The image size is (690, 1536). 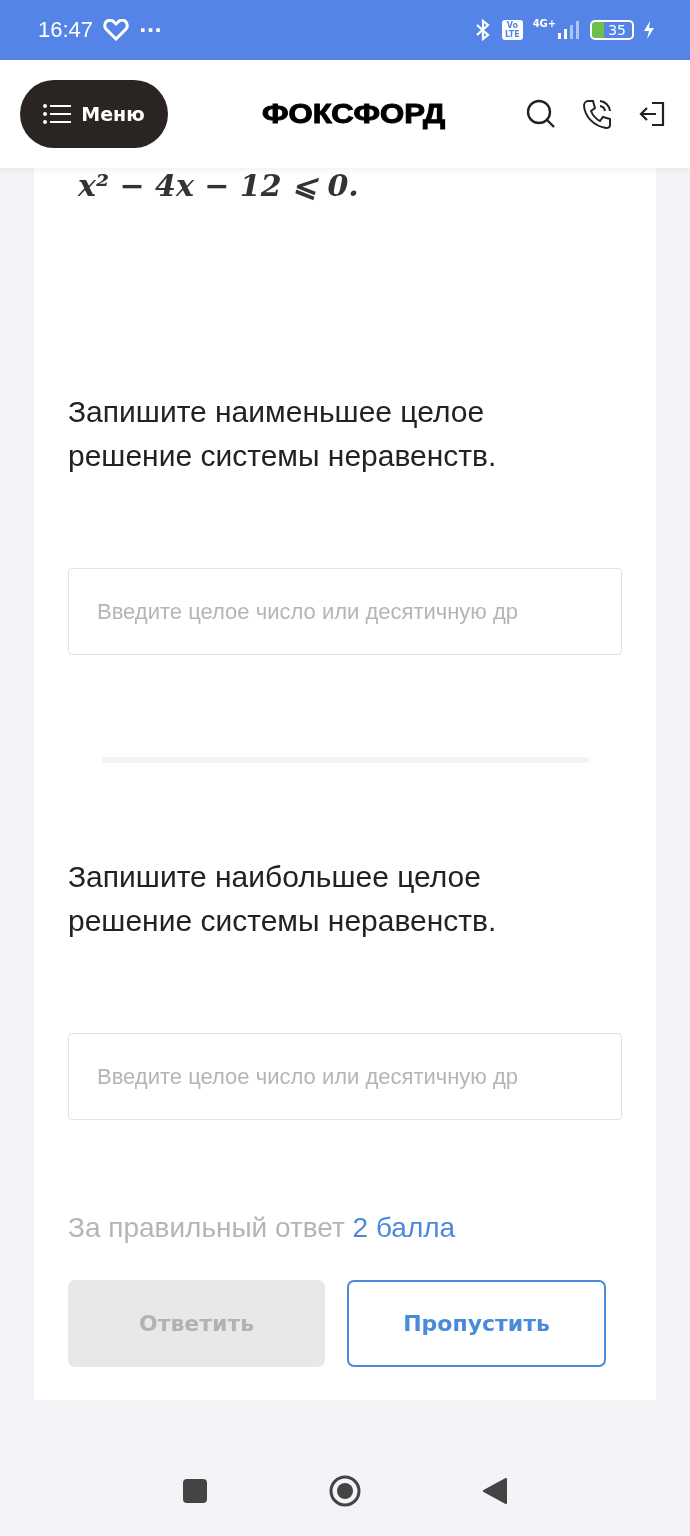 What do you see at coordinates (283, 899) in the screenshot?
I see `question-text: Запишите наибольшее целое решение системы неравенств.` at bounding box center [283, 899].